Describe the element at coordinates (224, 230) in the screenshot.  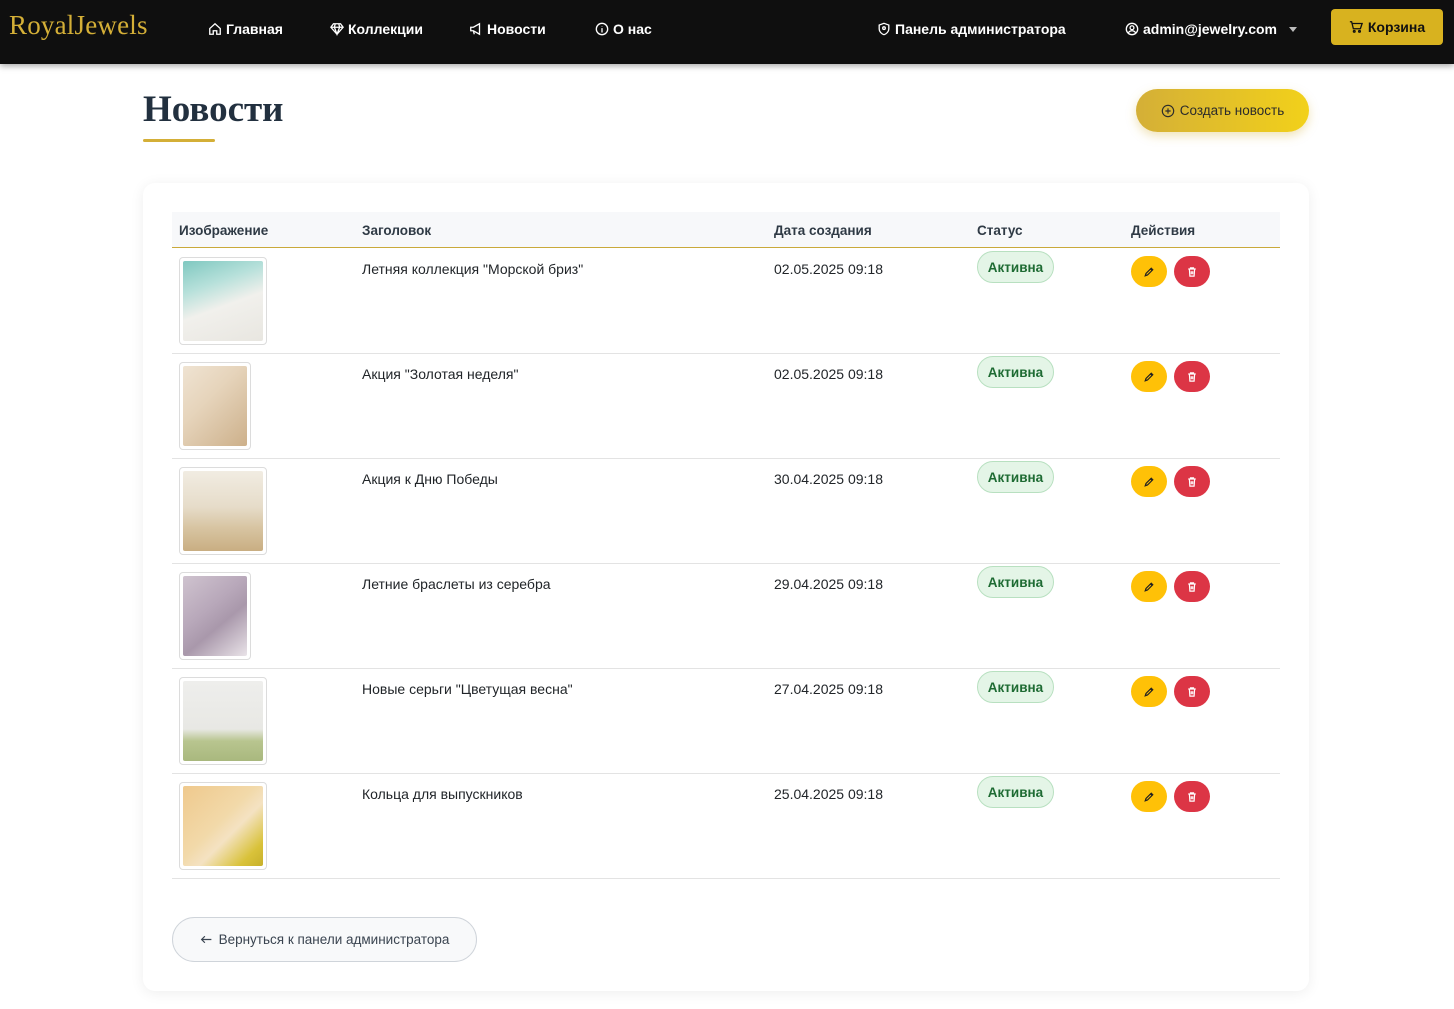
I see `column-header-image: Изображение` at that location.